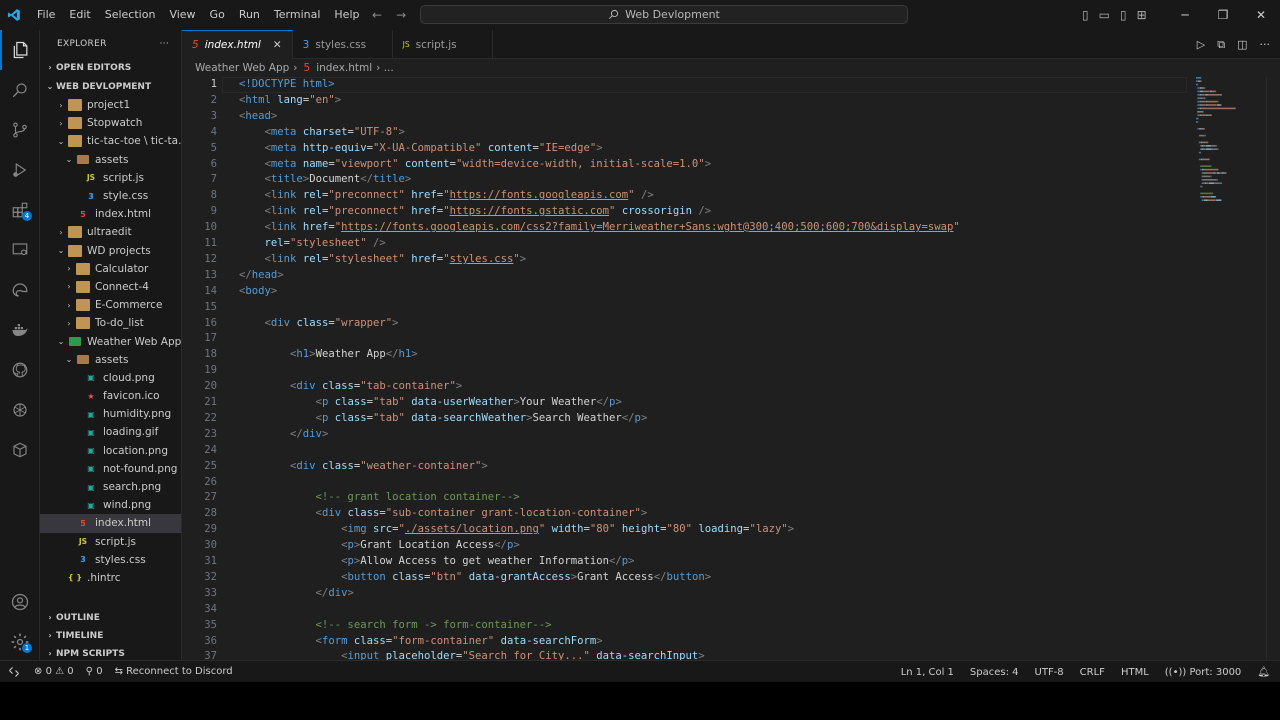 This screenshot has height=720, width=1280. What do you see at coordinates (346, 15) in the screenshot?
I see `menu-help: Help` at bounding box center [346, 15].